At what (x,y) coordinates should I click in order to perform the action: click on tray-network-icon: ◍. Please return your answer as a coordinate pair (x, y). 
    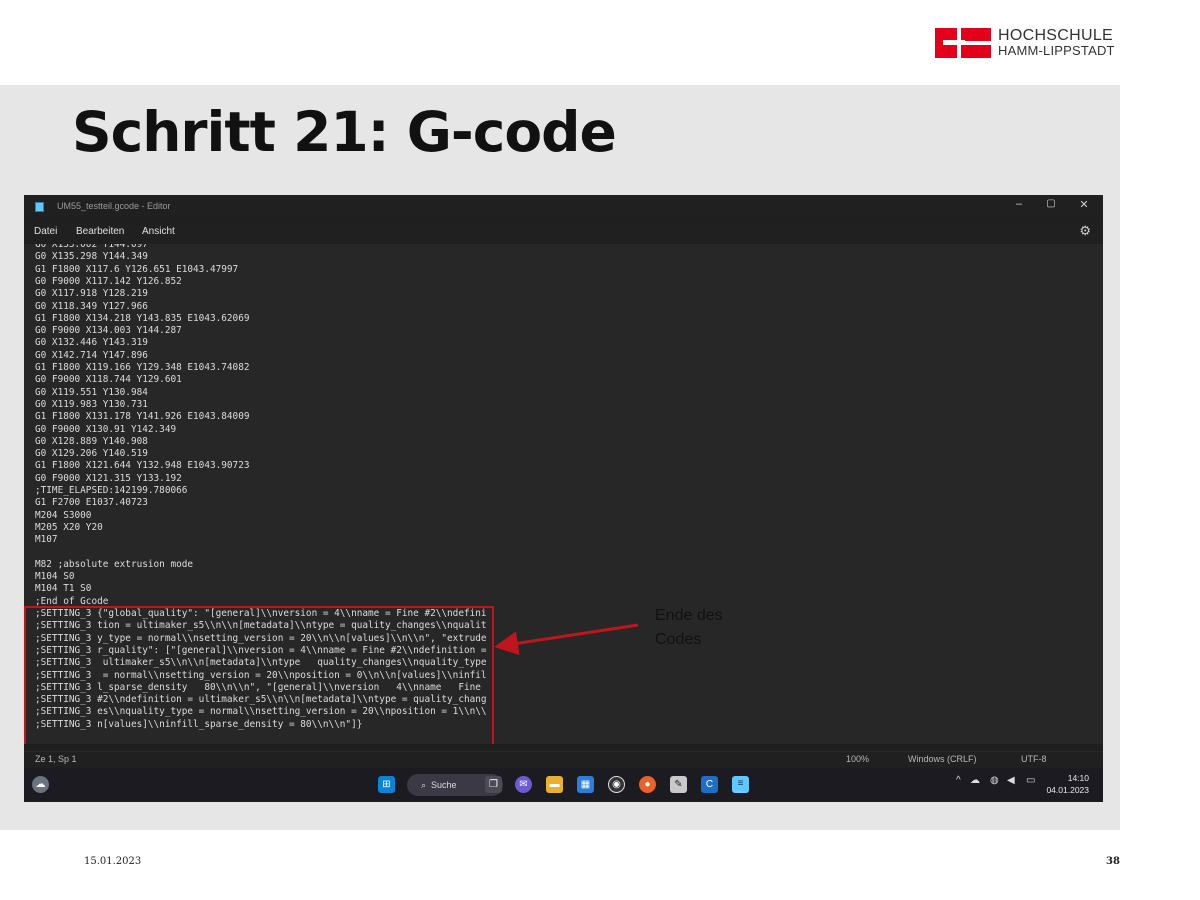
    Looking at the image, I should click on (994, 780).